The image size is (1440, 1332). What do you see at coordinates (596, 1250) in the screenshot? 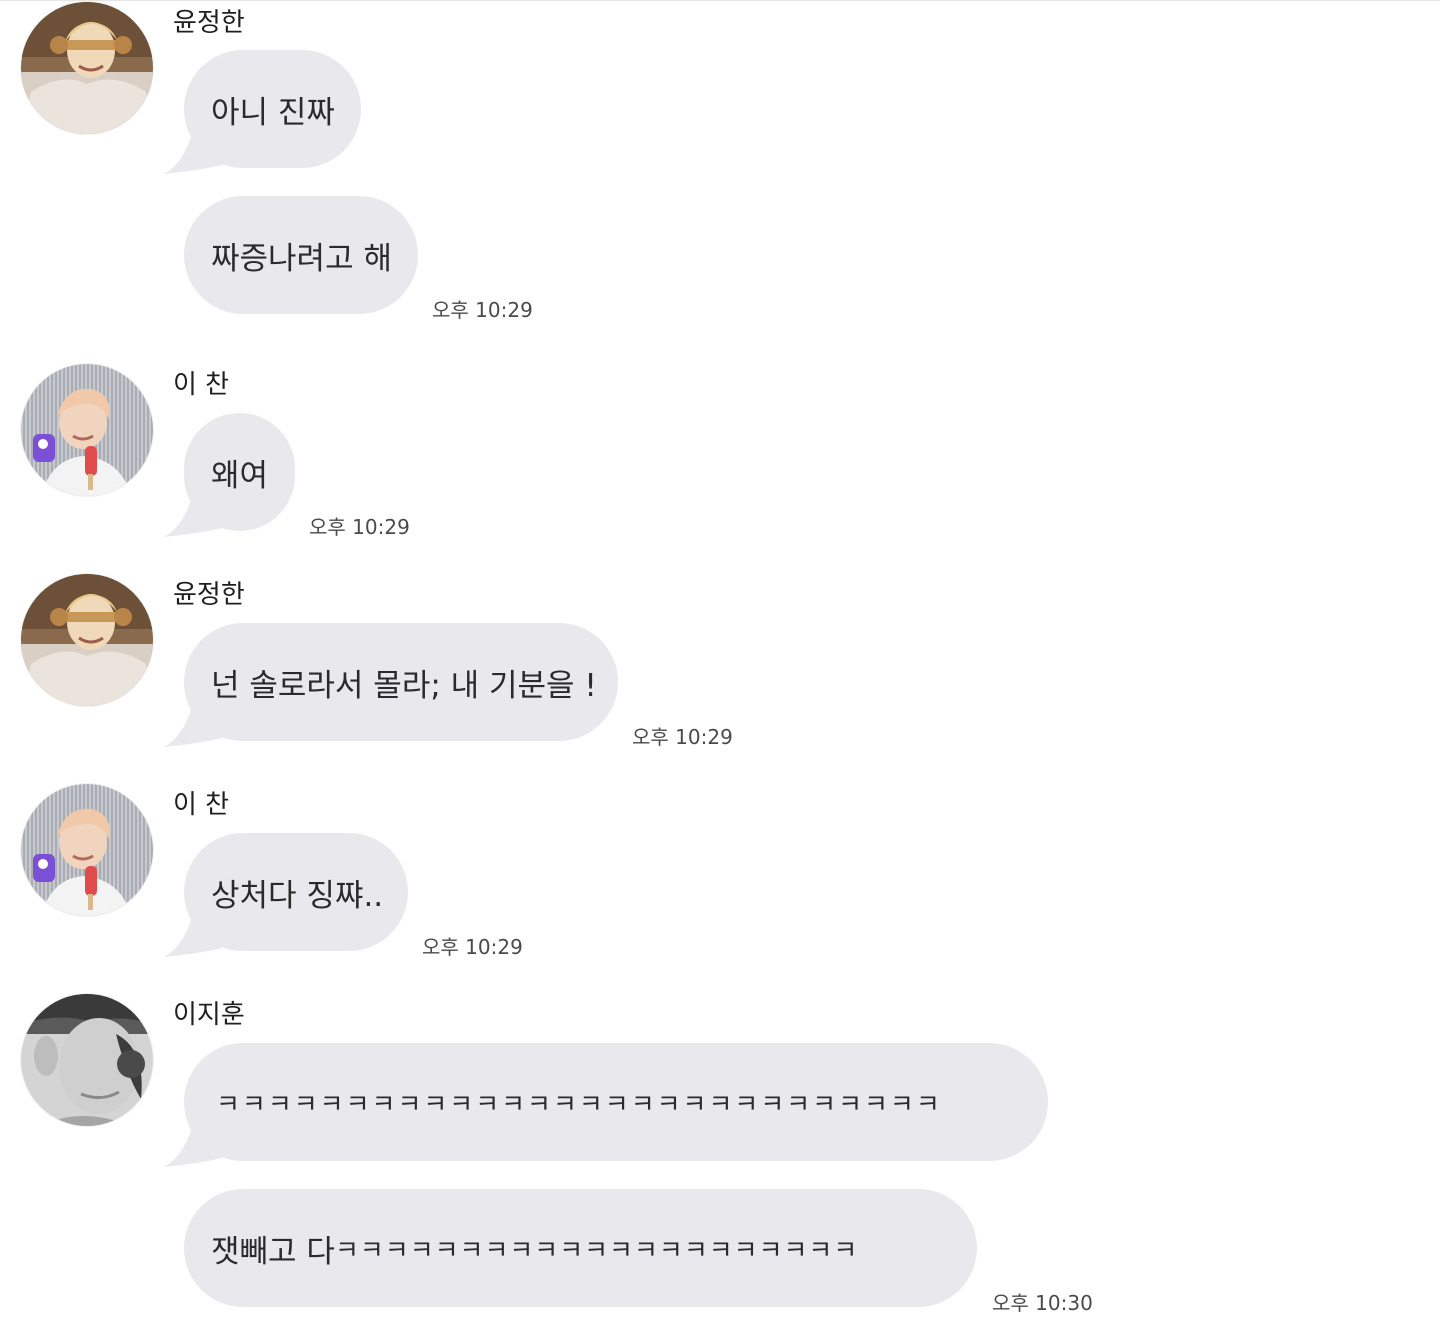
I see `message-text-laugh: ㅋㅋㅋㅋㅋㅋㅋㅋㅋㅋㅋㅋㅋㅋㅋㅋㅋㅋㅋㅋㅋ` at bounding box center [596, 1250].